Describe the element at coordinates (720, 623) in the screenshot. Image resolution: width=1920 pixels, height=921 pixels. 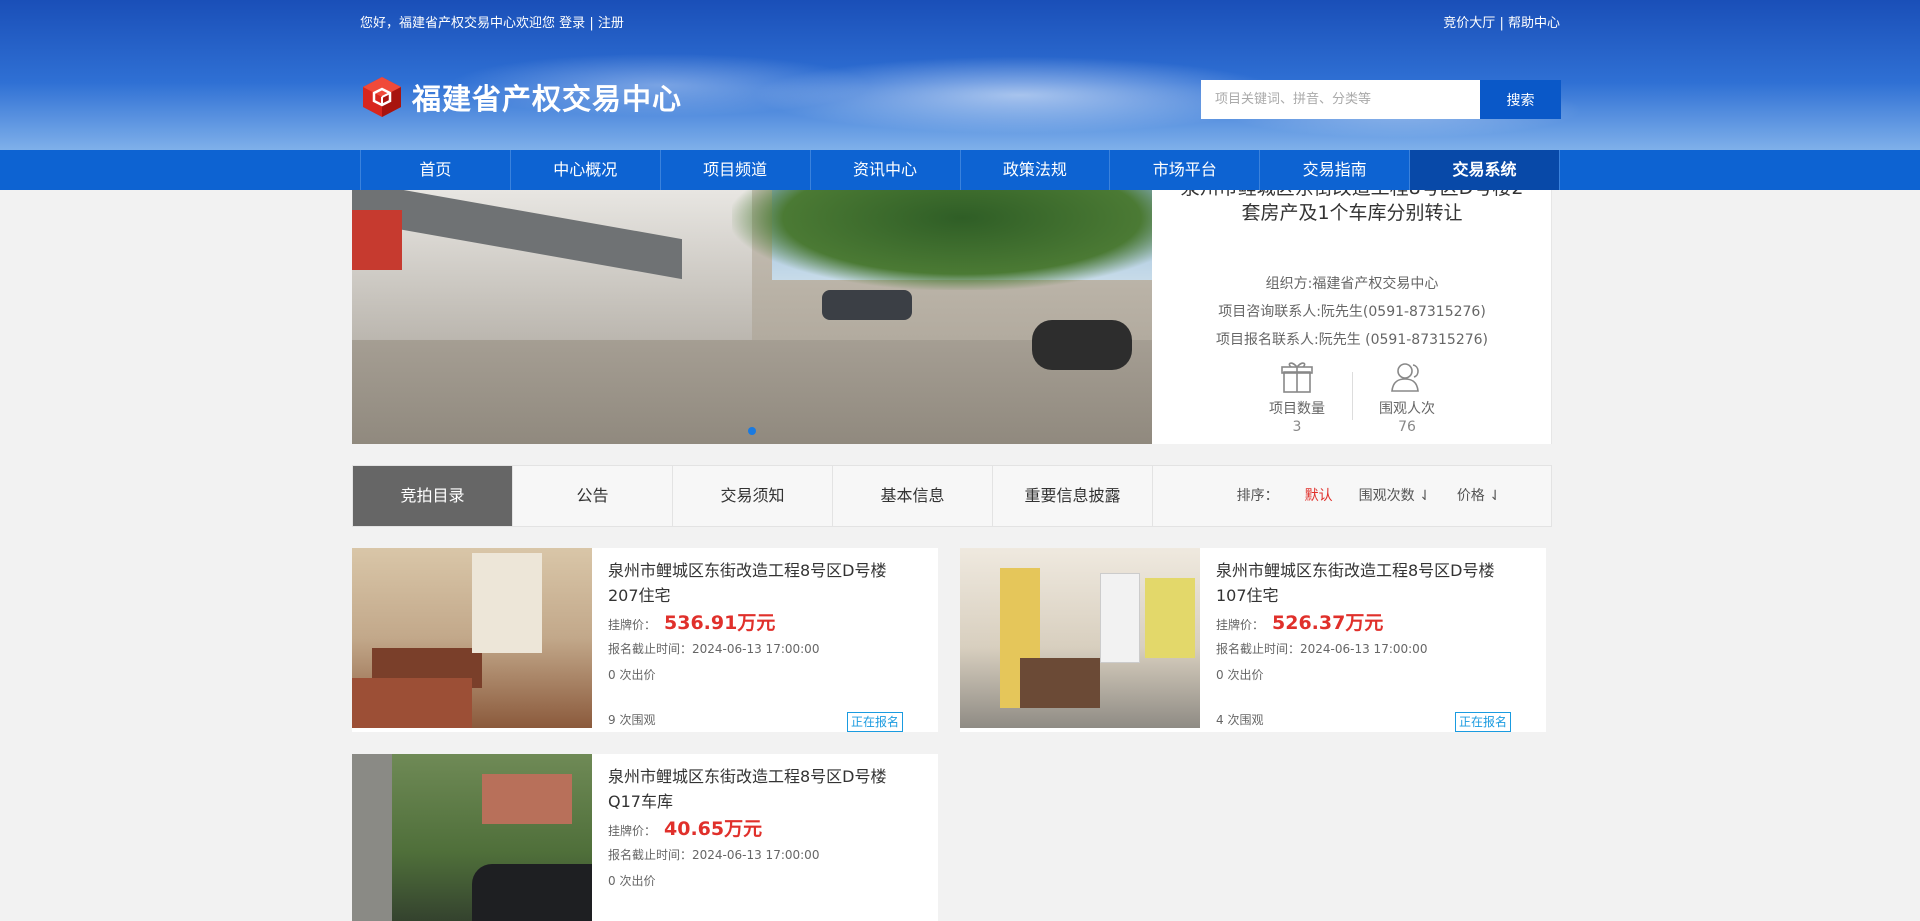
I see `listing-price: 536.91万元` at that location.